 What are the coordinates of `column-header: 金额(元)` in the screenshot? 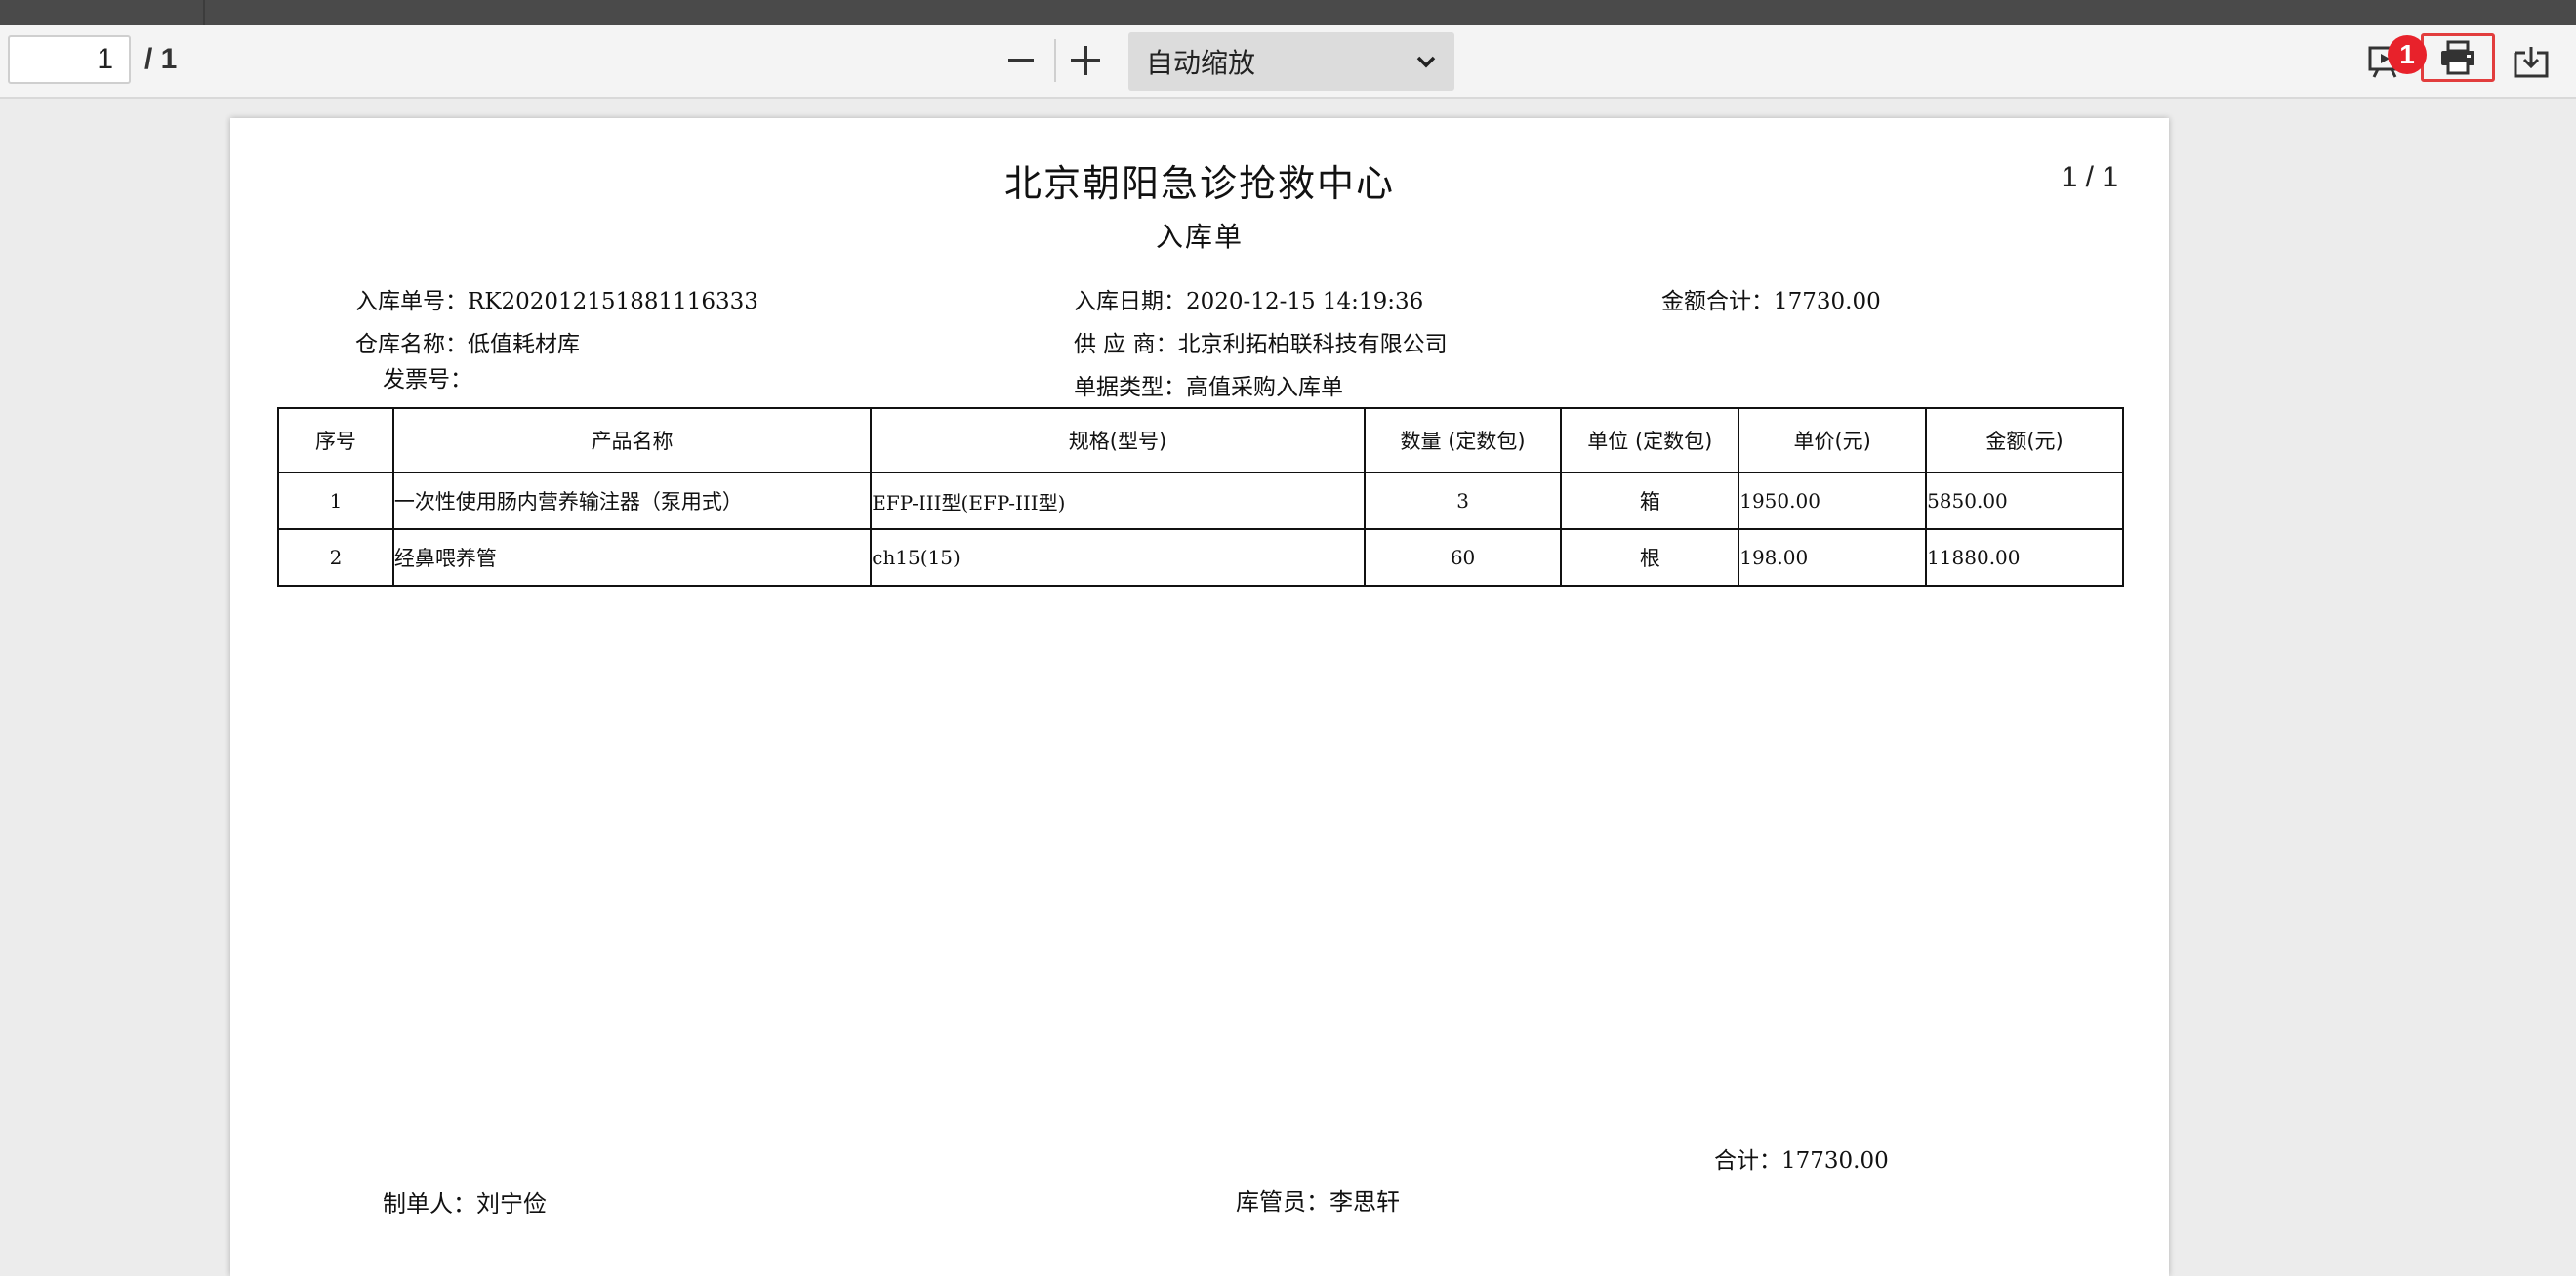 It's located at (2024, 440).